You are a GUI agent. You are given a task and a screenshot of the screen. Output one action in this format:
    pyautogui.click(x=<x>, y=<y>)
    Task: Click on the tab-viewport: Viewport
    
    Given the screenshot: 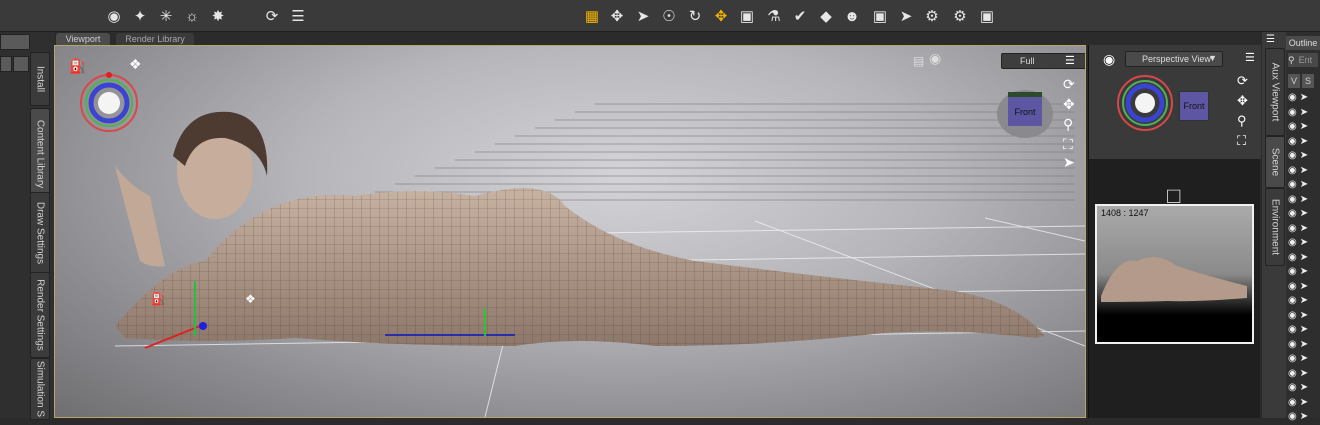 What is the action you would take?
    pyautogui.click(x=83, y=39)
    